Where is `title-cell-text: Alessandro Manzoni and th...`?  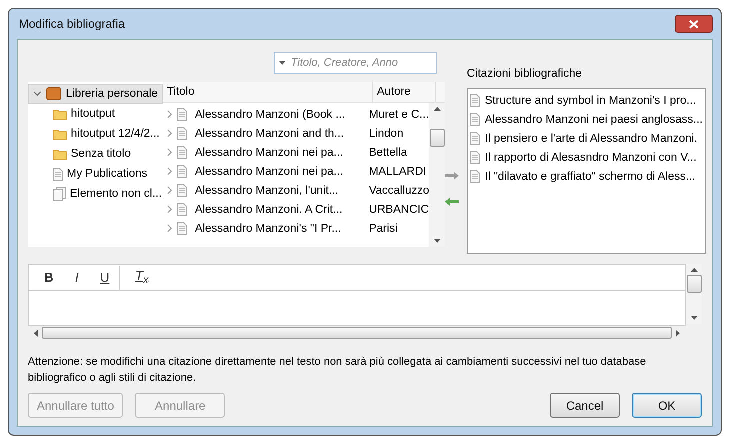 title-cell-text: Alessandro Manzoni and th... is located at coordinates (270, 134).